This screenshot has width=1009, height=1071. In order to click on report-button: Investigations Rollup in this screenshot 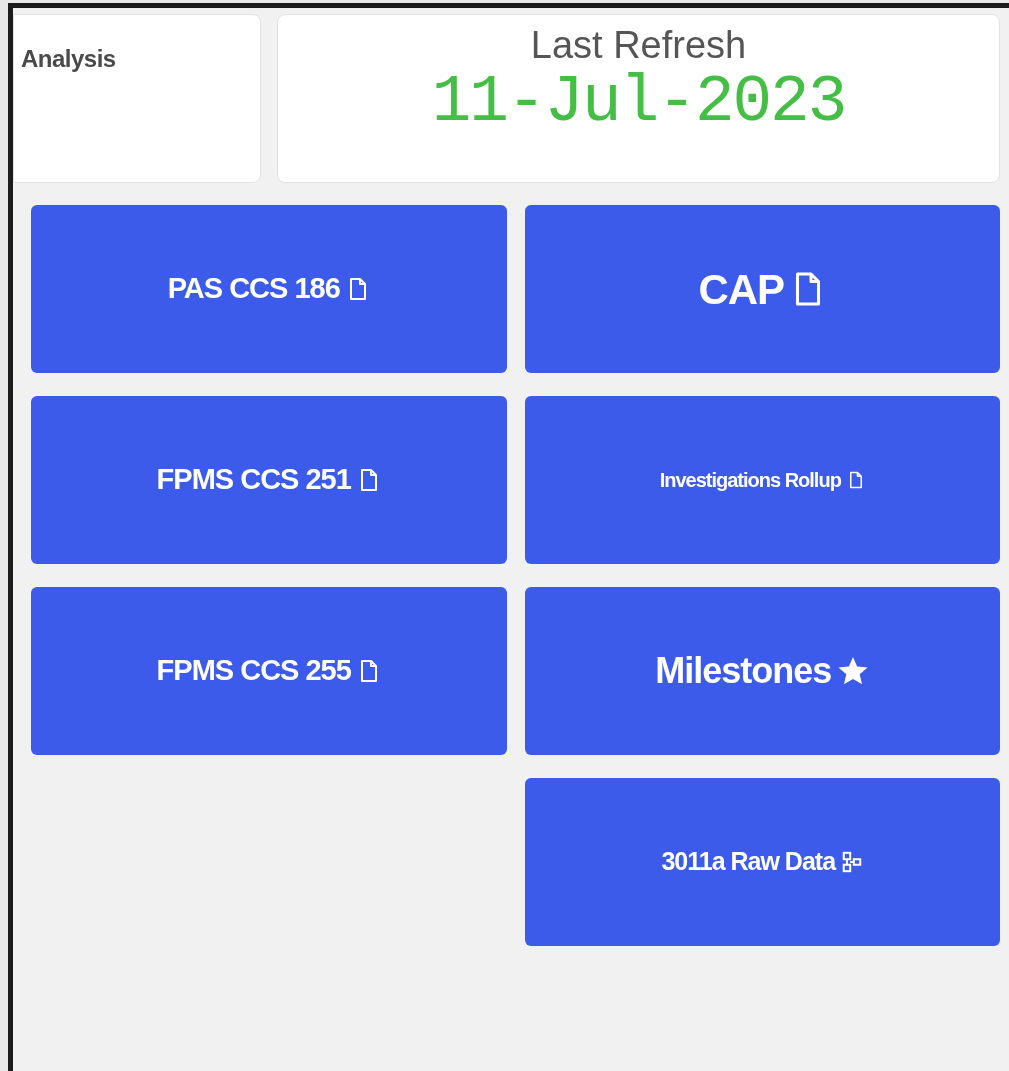, I will do `click(762, 480)`.